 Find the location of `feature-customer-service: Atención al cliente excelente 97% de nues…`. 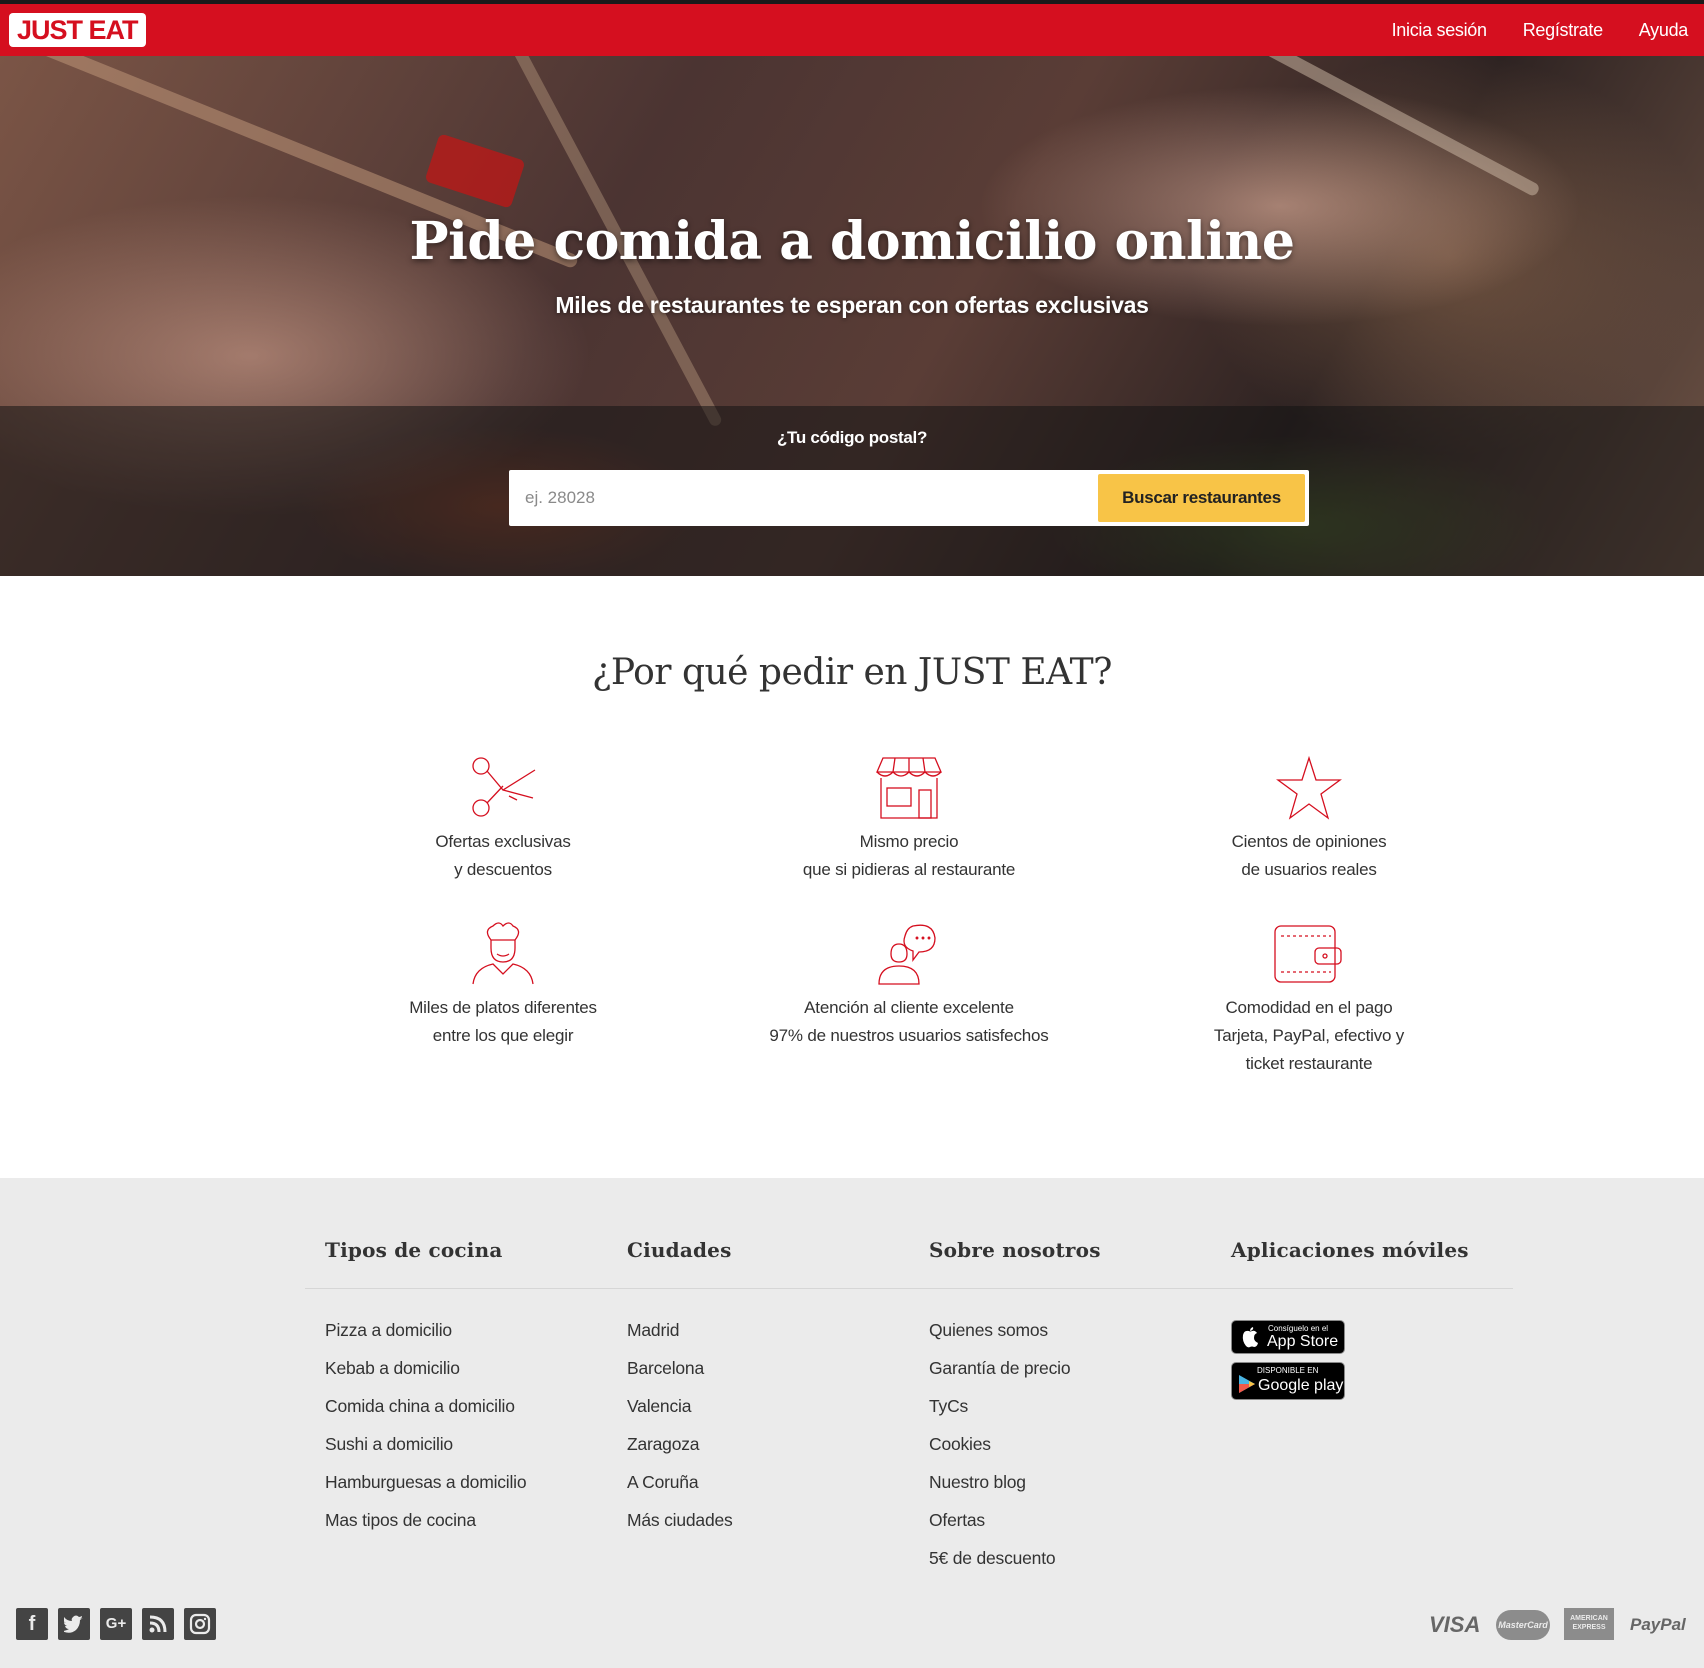

feature-customer-service: Atención al cliente excelente 97% de nues… is located at coordinates (909, 986).